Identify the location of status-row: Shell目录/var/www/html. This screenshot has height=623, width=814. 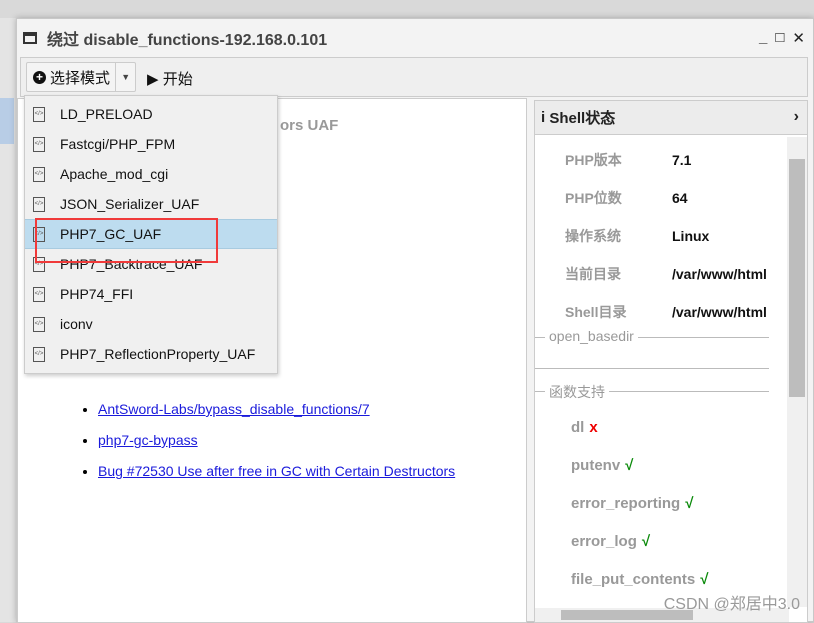
(676, 312).